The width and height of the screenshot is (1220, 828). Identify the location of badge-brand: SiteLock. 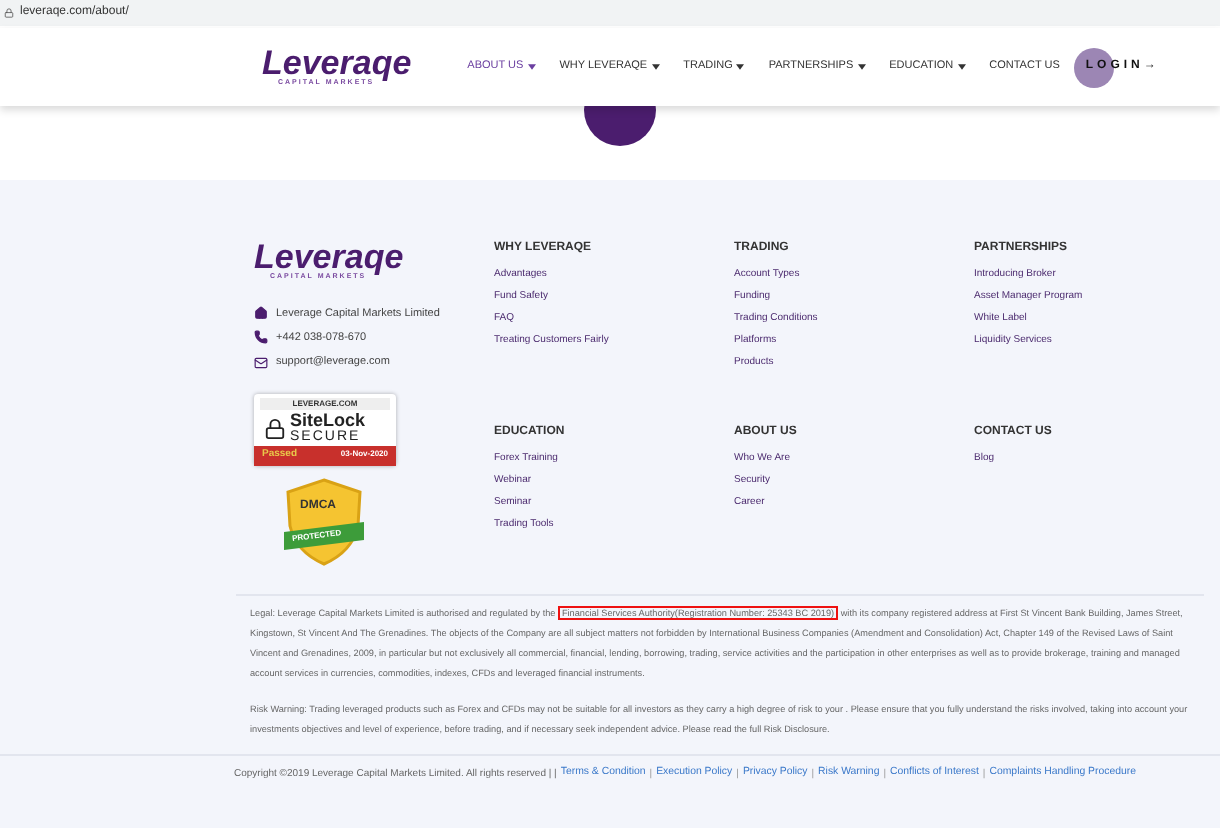
(328, 421).